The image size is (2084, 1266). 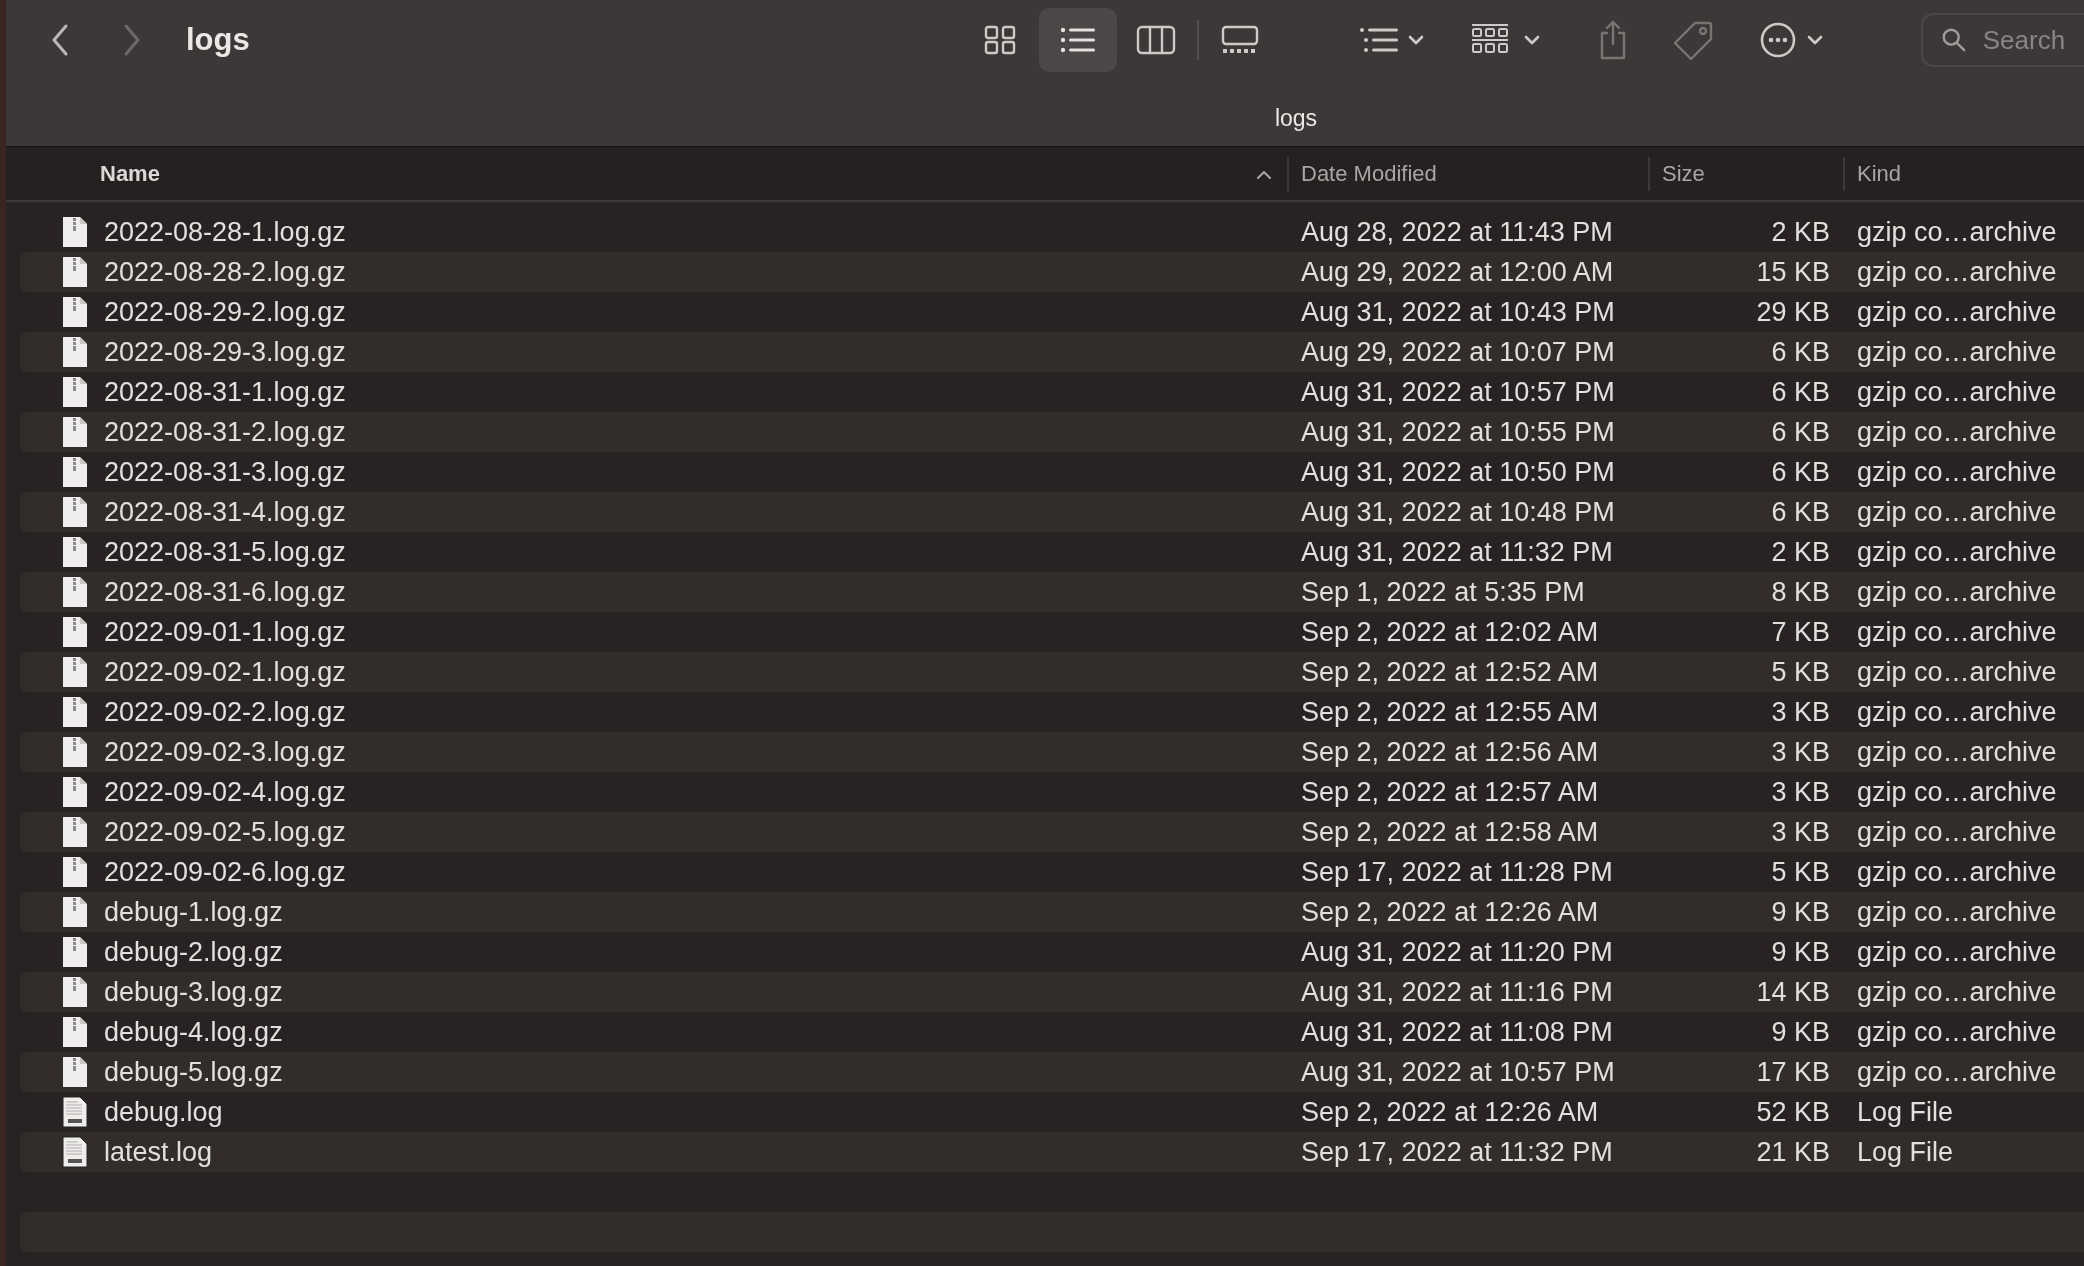 I want to click on date-modified: Aug 29, 2022 at 10:07 PM, so click(x=1458, y=351).